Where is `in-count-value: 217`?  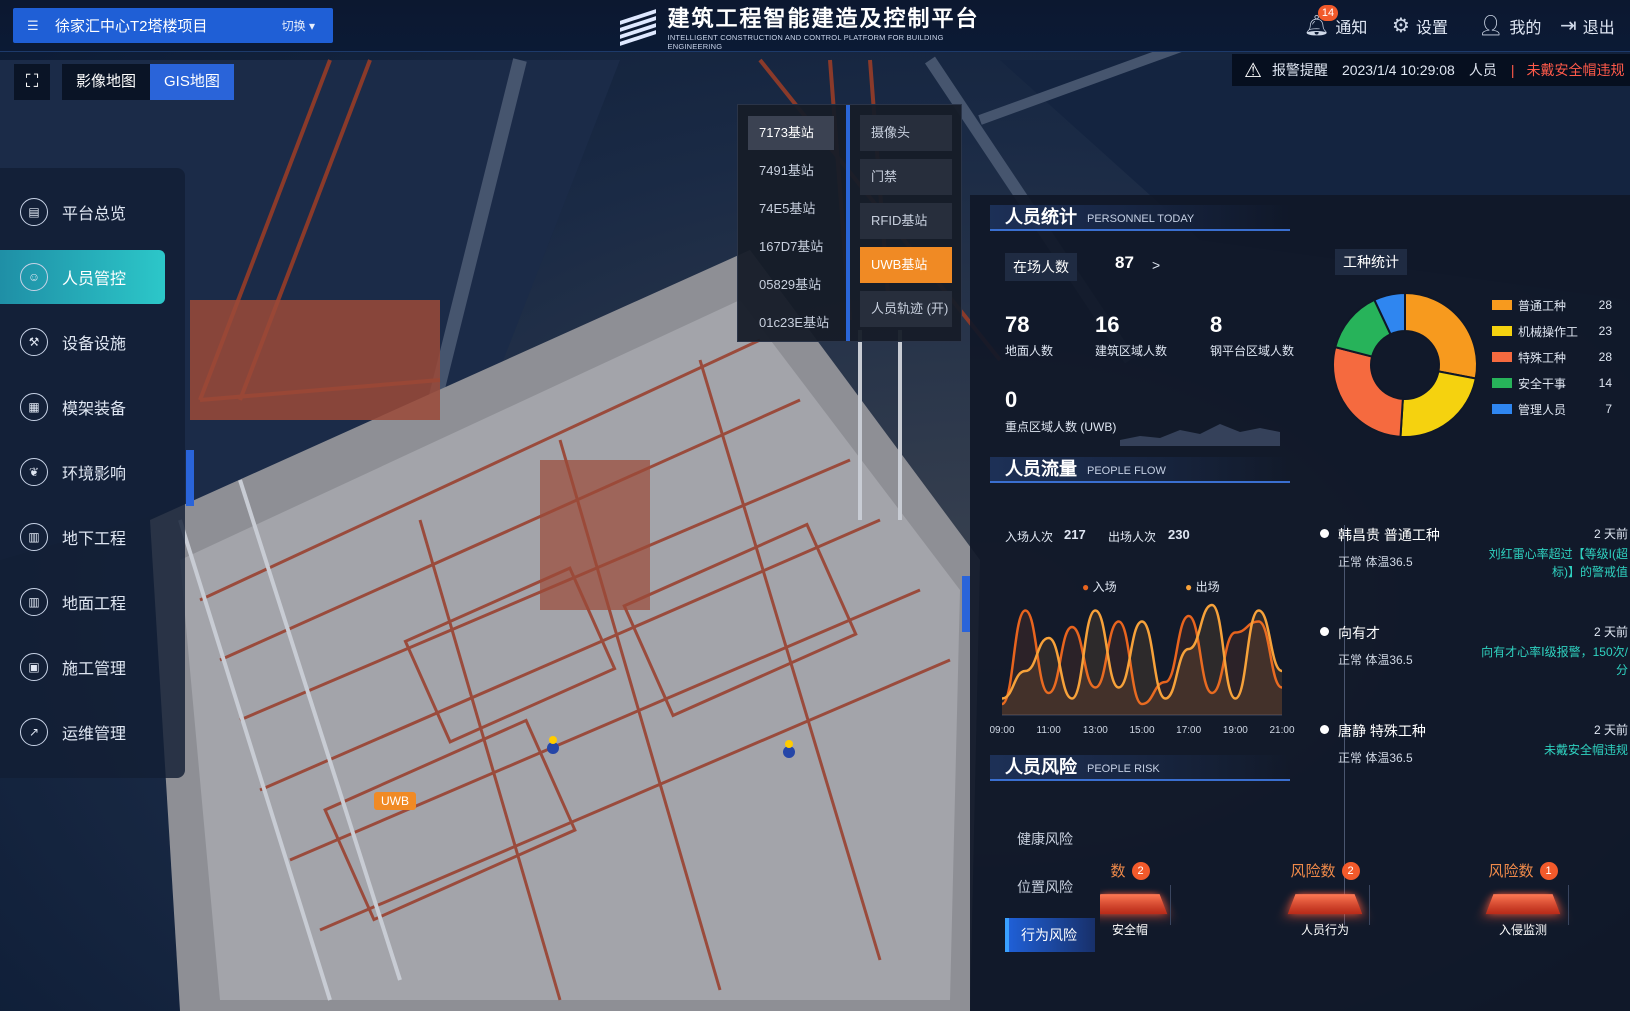
in-count-value: 217 is located at coordinates (1075, 534).